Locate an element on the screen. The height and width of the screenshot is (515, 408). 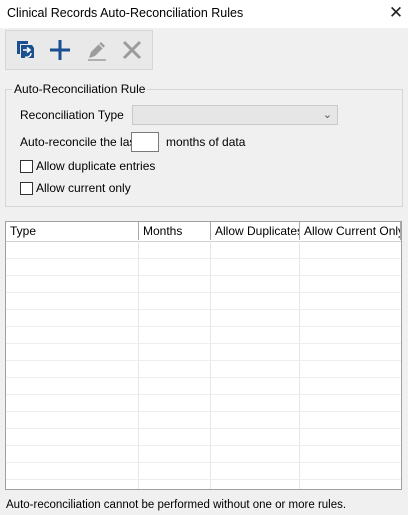
months-suffix-label: months of data is located at coordinates (206, 142).